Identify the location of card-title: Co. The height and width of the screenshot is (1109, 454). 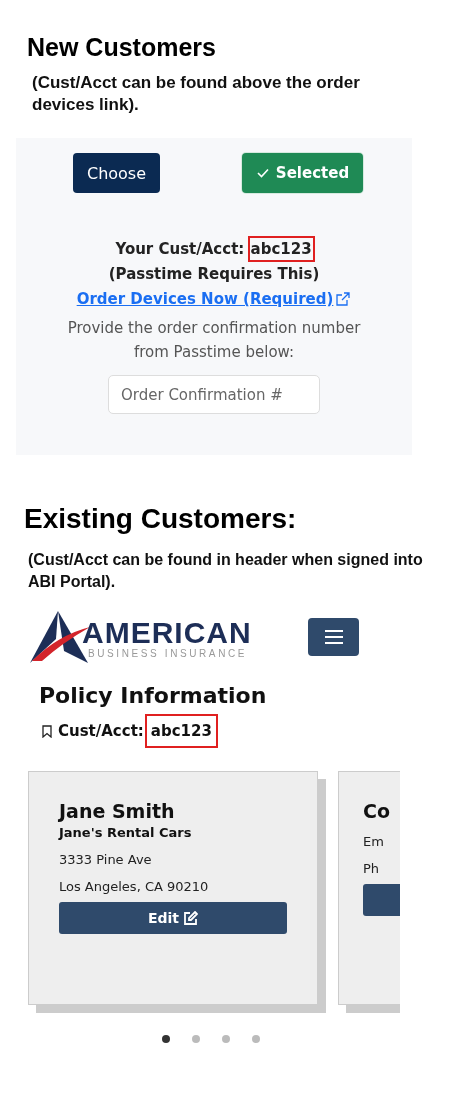
(377, 811).